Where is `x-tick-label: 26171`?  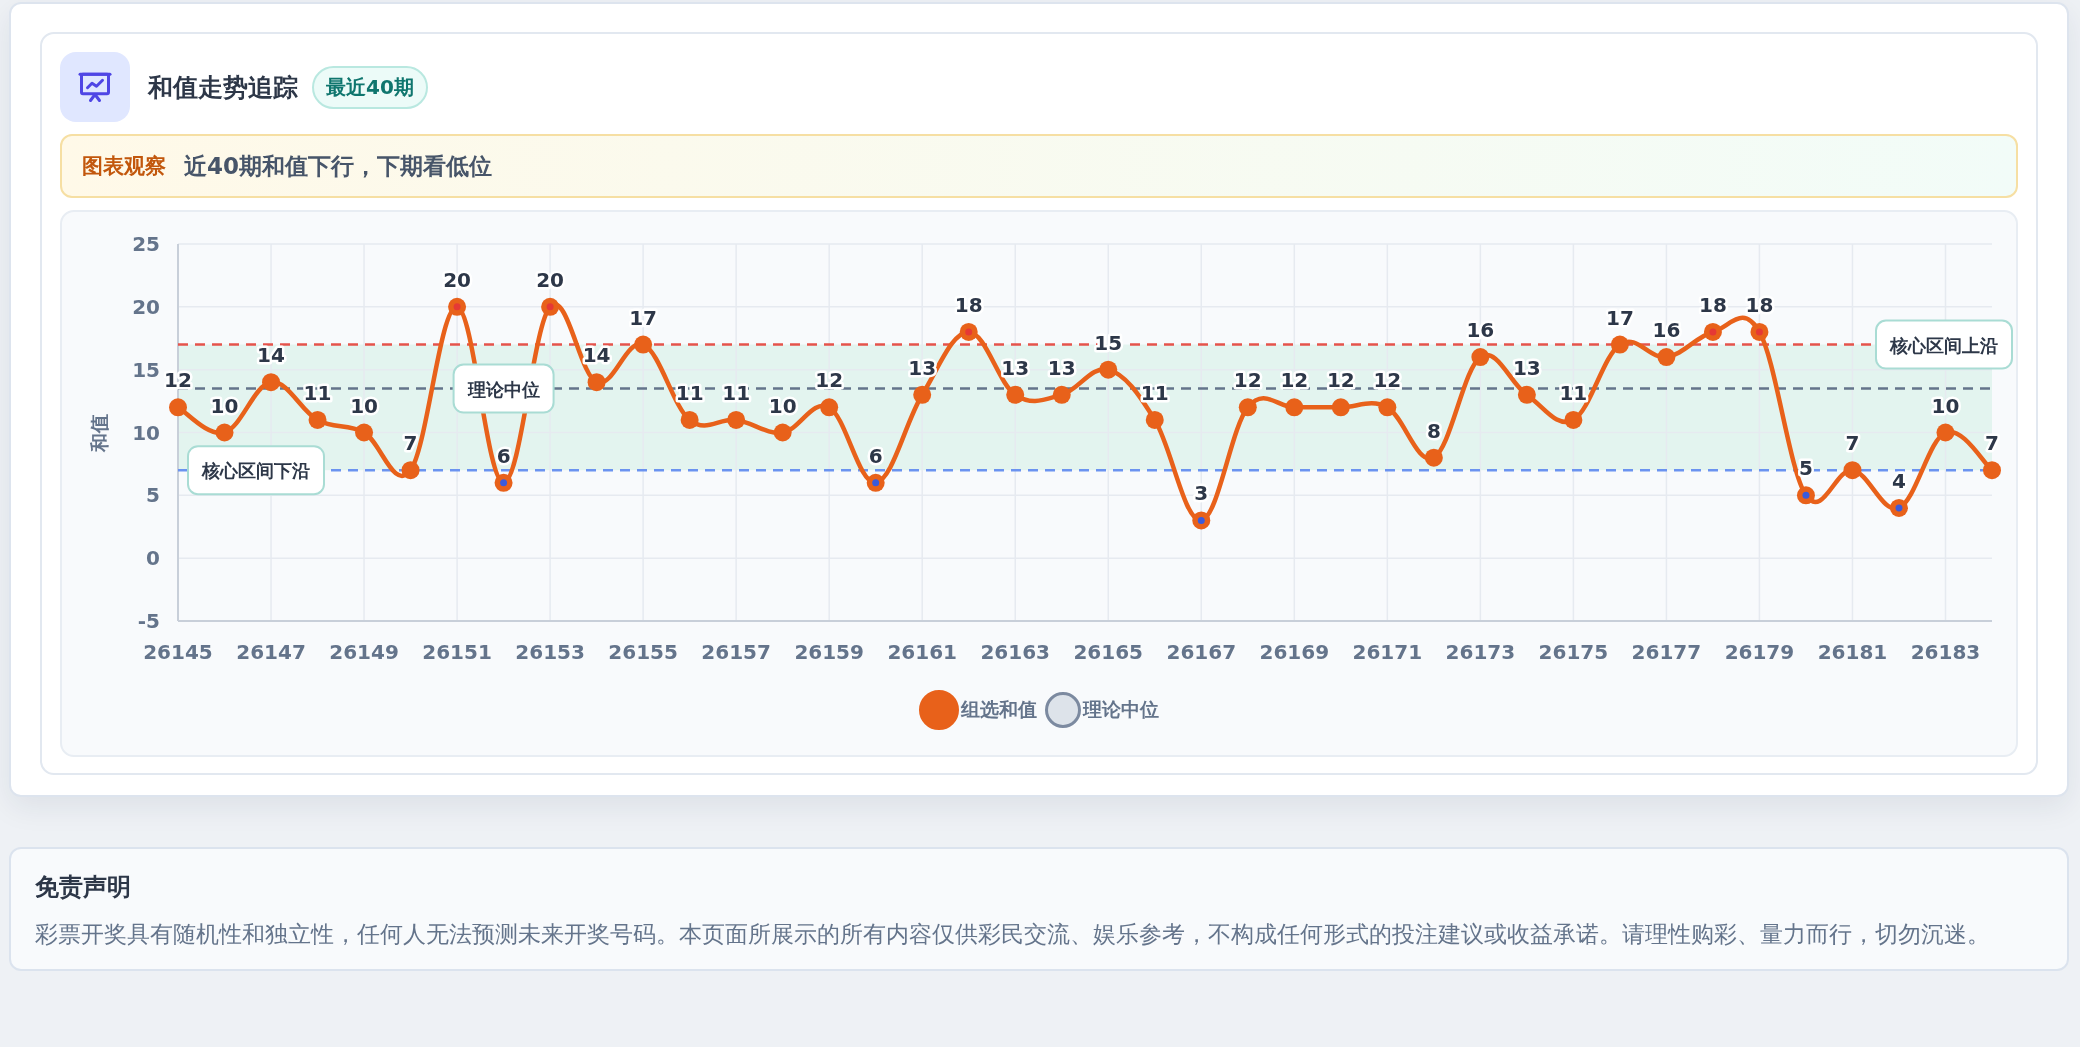 x-tick-label: 26171 is located at coordinates (1387, 652).